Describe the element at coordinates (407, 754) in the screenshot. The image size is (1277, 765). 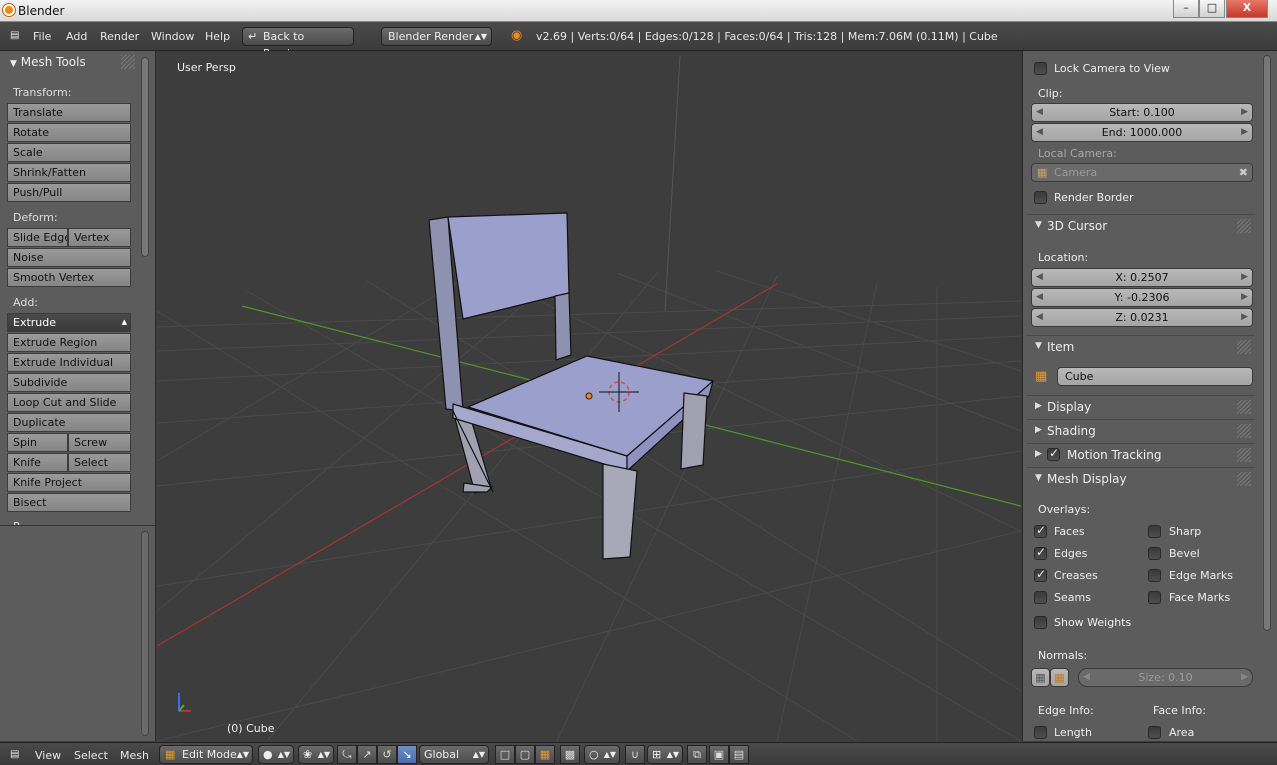
I see `scale-manipulator-button: ↘` at that location.